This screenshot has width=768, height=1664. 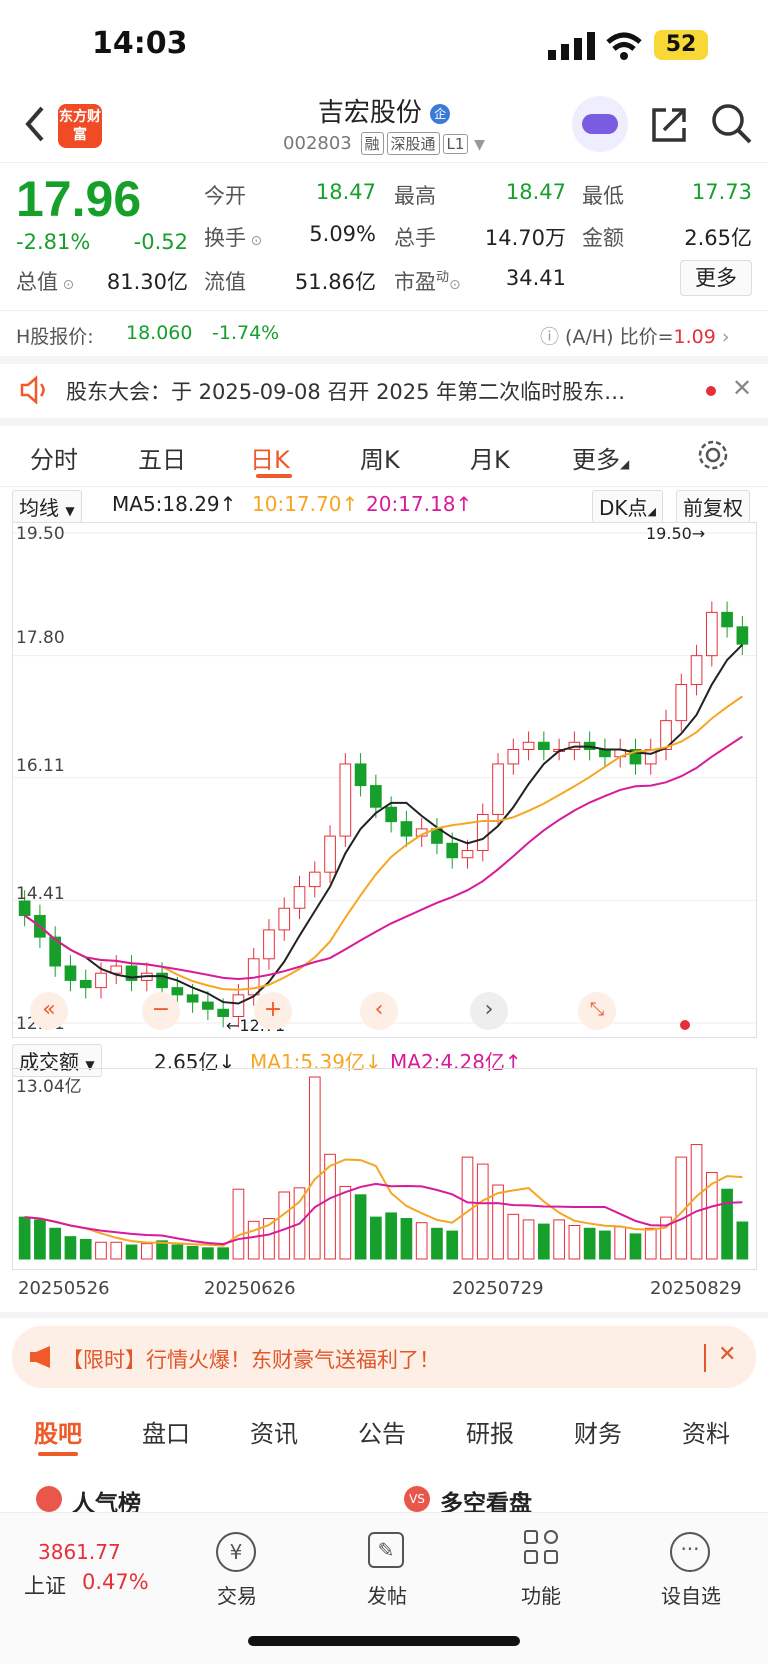 I want to click on zoom-in-icon: +, so click(x=273, y=1011).